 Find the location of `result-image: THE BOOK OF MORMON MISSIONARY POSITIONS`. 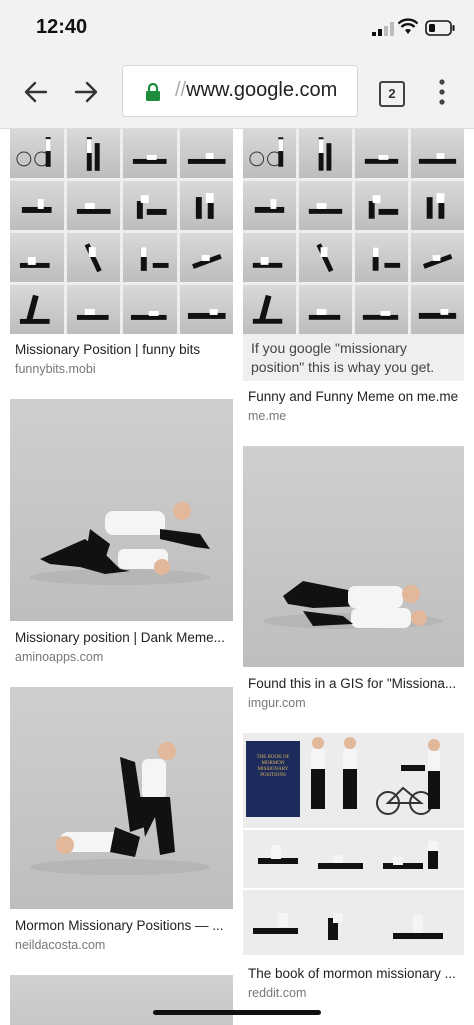

result-image: THE BOOK OF MORMON MISSIONARY POSITIONS is located at coordinates (353, 844).